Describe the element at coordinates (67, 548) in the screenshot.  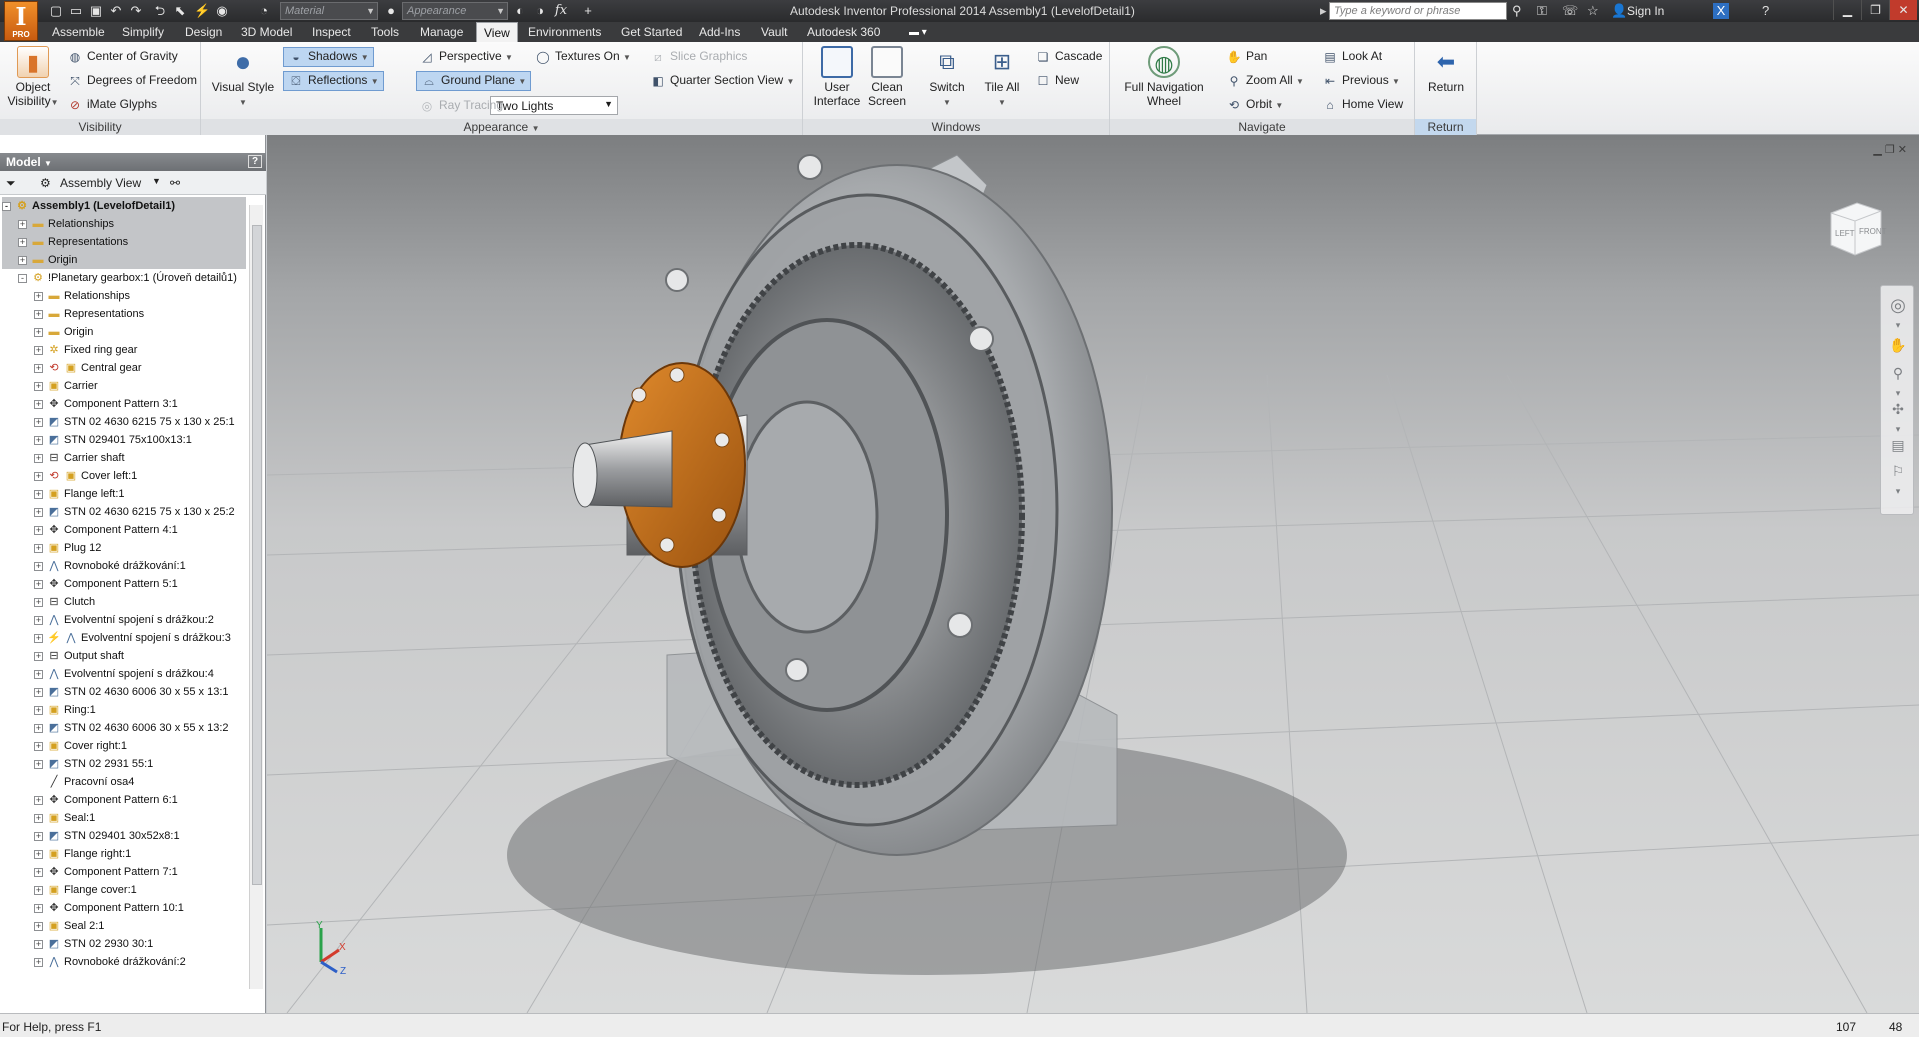
I see `tree-item: + ▣ Plug 12` at that location.